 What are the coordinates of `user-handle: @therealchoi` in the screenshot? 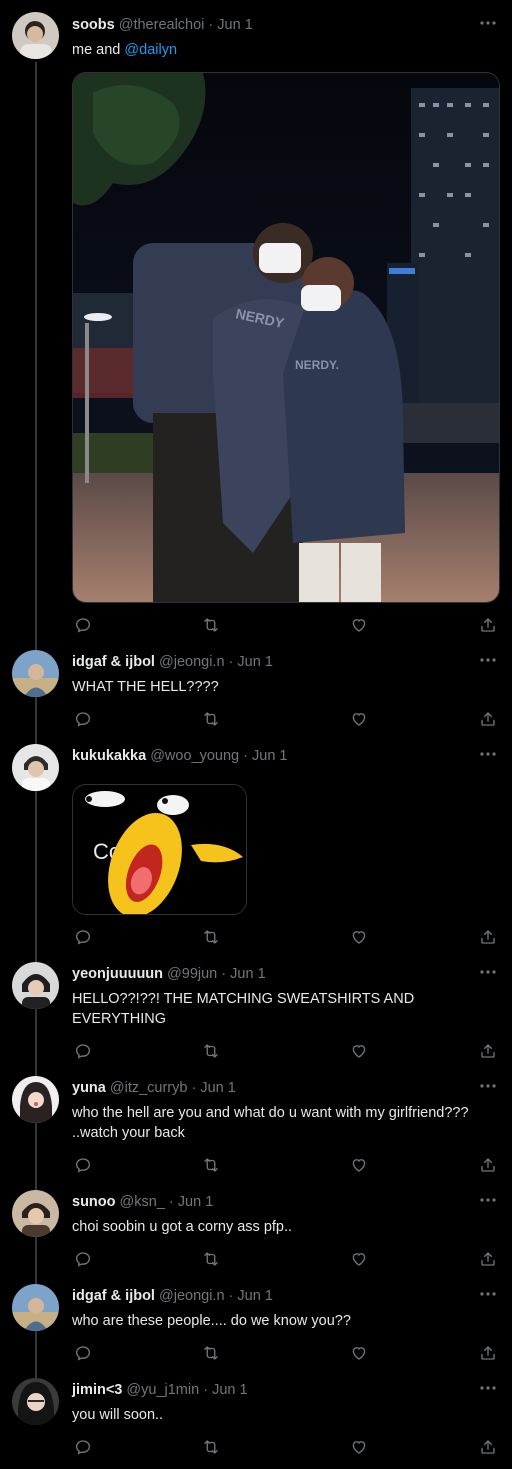 It's located at (162, 25).